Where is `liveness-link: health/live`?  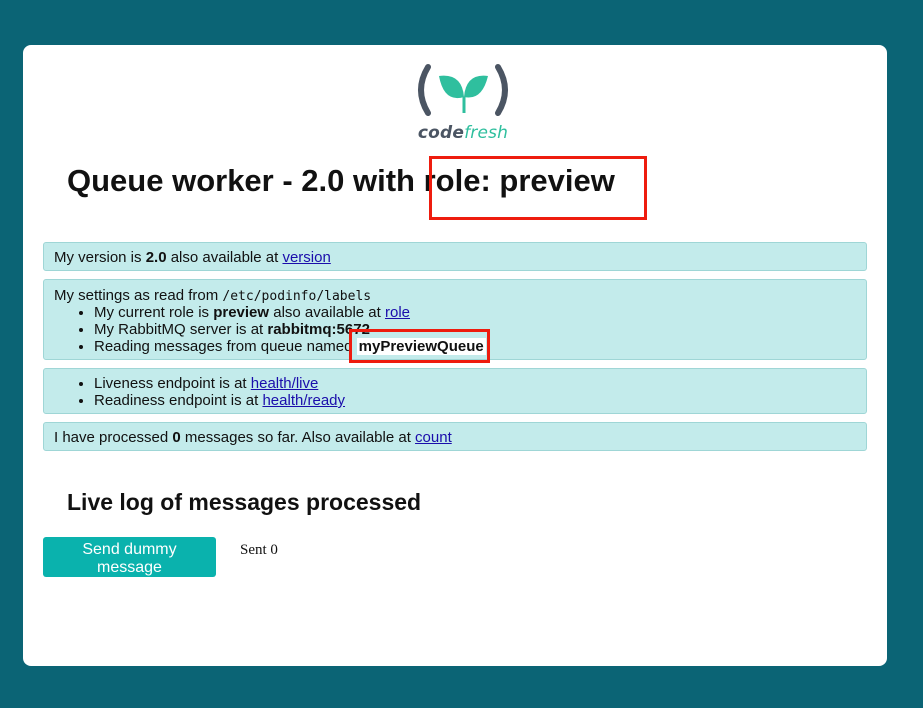
liveness-link: health/live is located at coordinates (285, 383).